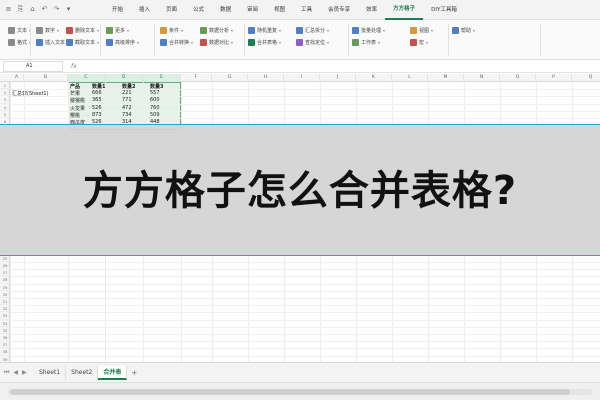  What do you see at coordinates (74, 66) in the screenshot?
I see `fx-icon: fx` at bounding box center [74, 66].